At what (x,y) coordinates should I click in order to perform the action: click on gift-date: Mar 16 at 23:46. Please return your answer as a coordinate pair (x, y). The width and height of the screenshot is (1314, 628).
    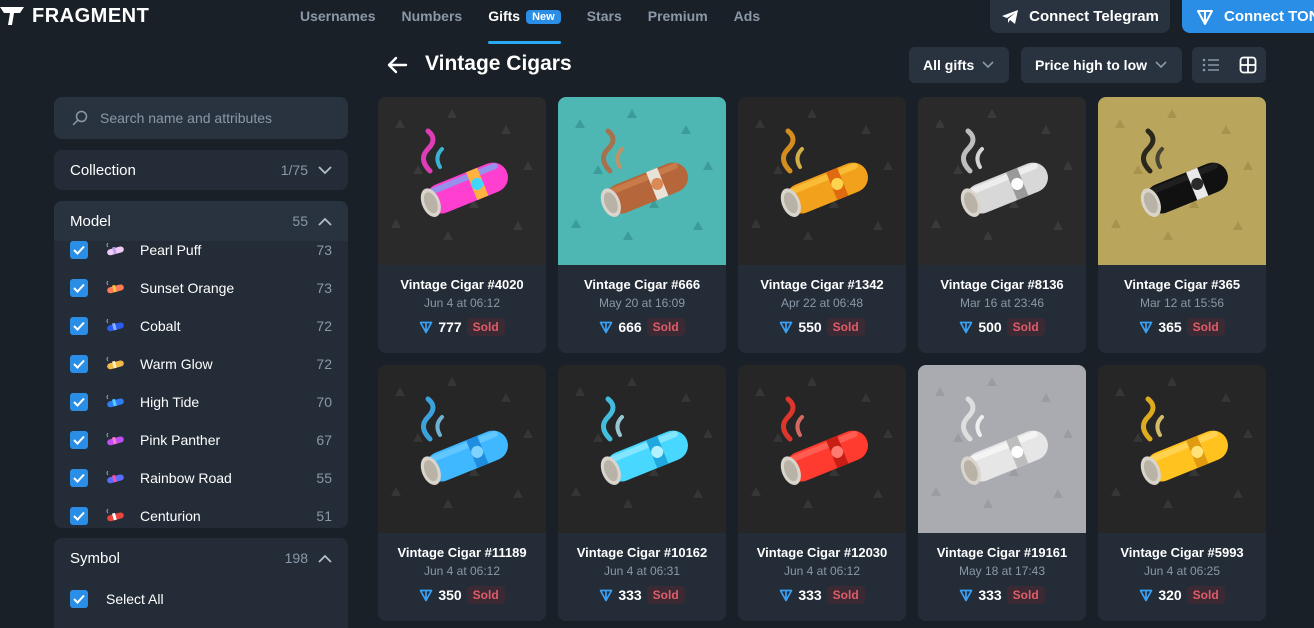
    Looking at the image, I should click on (1002, 303).